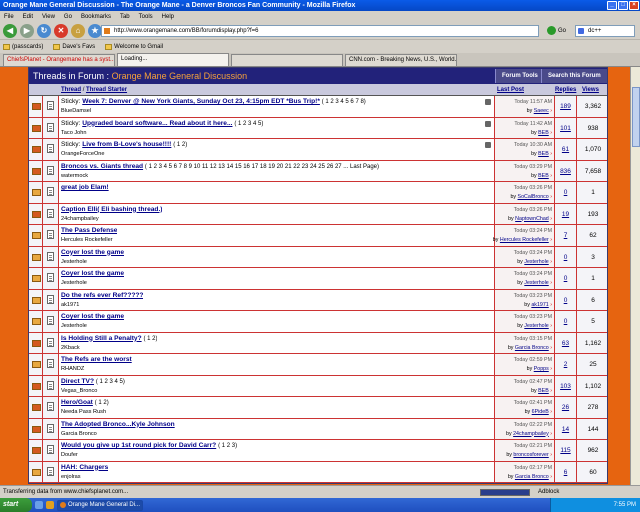 The image size is (640, 512). What do you see at coordinates (134, 46) in the screenshot?
I see `bookmark-gmail: Welcome to Gmail` at bounding box center [134, 46].